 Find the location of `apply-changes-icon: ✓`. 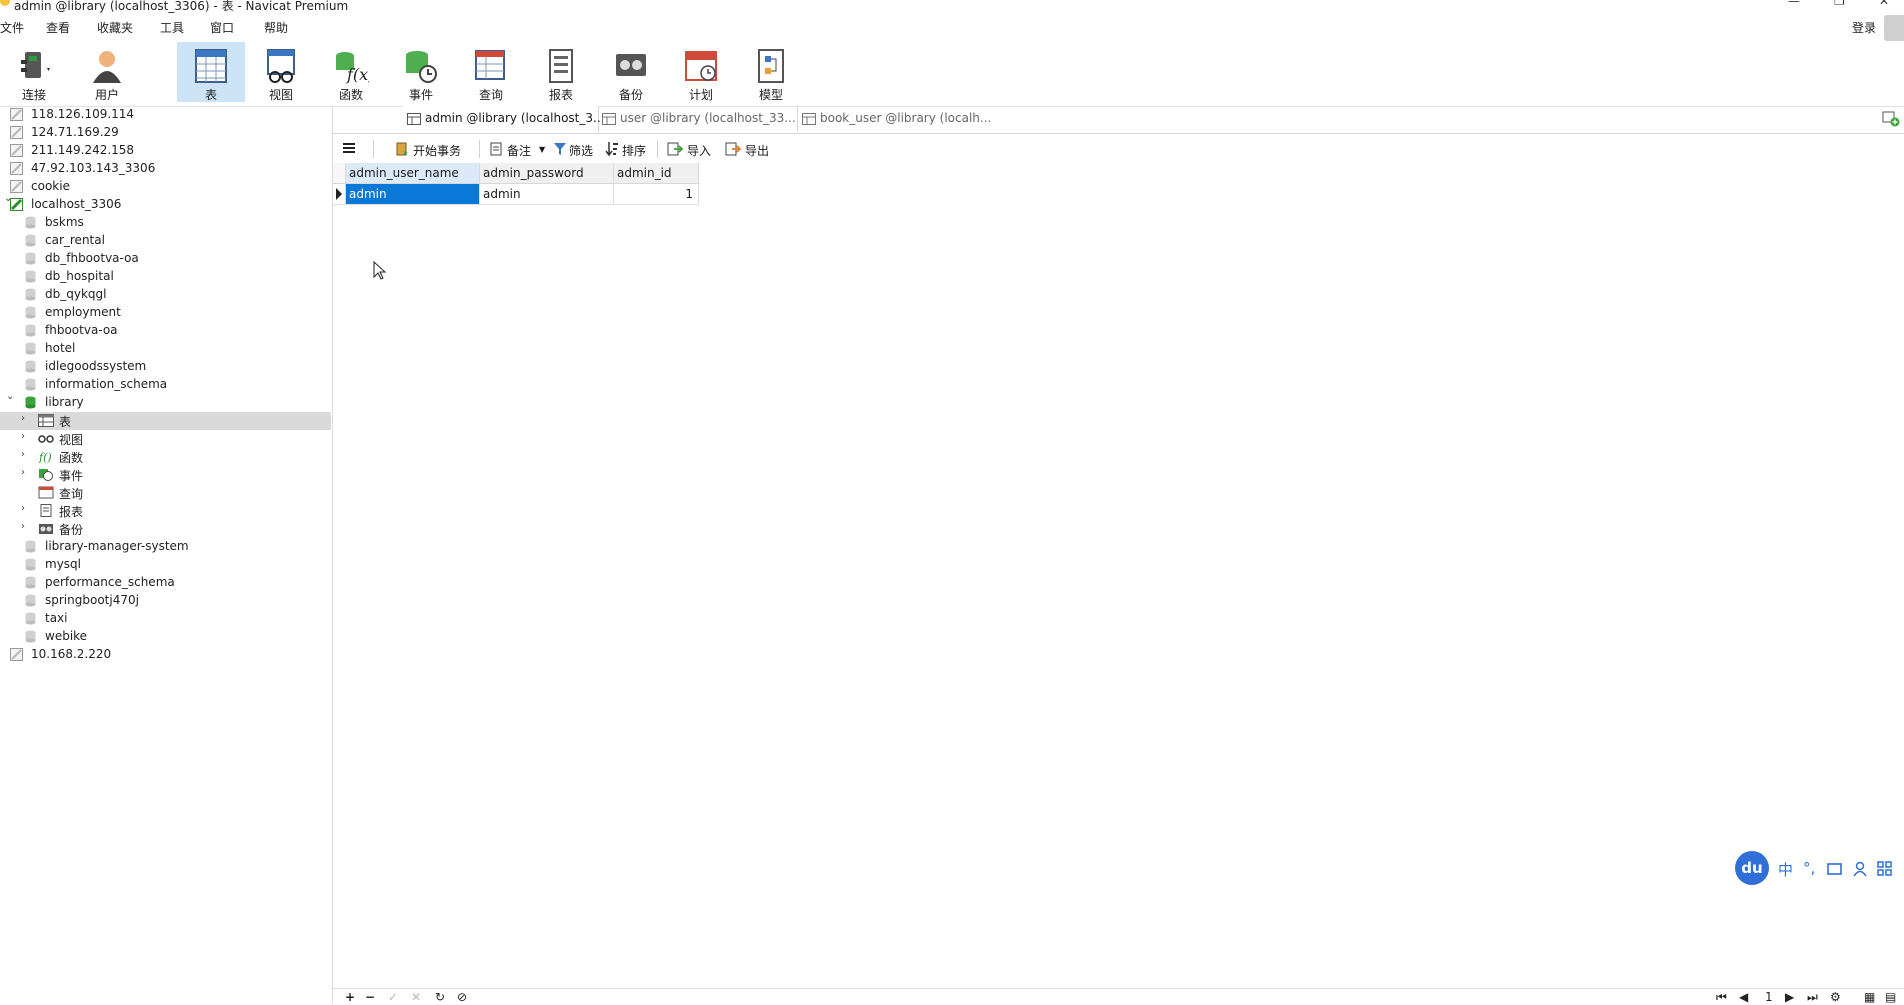

apply-changes-icon: ✓ is located at coordinates (393, 997).